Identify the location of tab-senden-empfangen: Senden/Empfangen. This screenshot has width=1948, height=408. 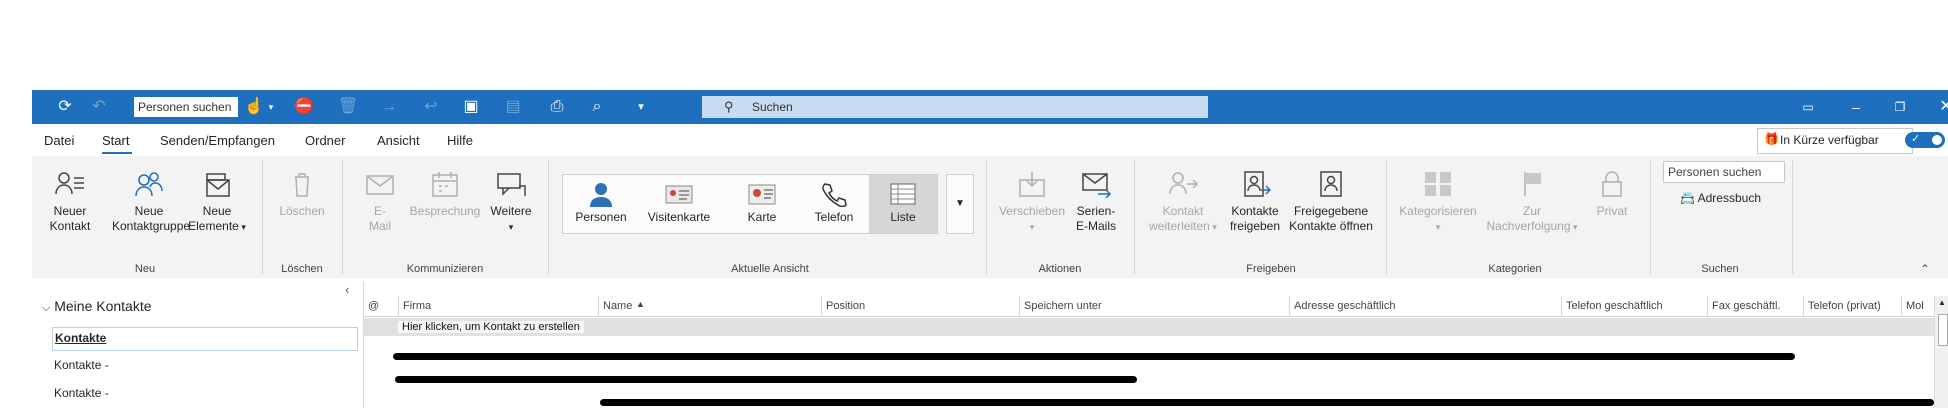
(217, 140).